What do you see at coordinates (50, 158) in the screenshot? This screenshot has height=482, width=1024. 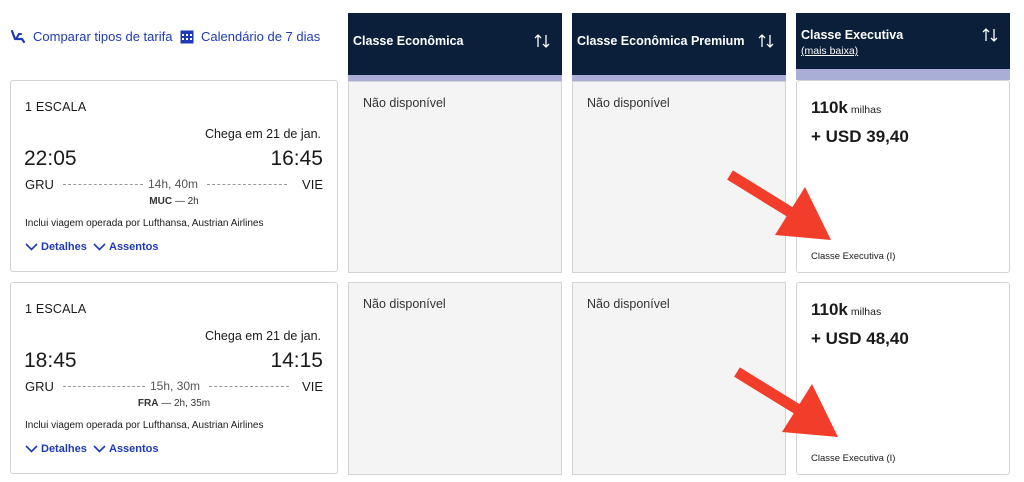 I see `departure-time: 22:05` at bounding box center [50, 158].